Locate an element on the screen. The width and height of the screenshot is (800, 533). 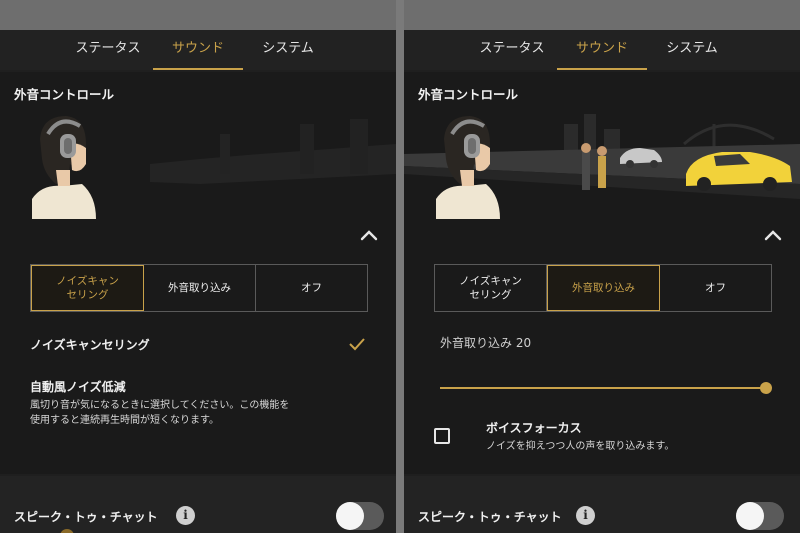
street-scene-illustration is located at coordinates (602, 166).